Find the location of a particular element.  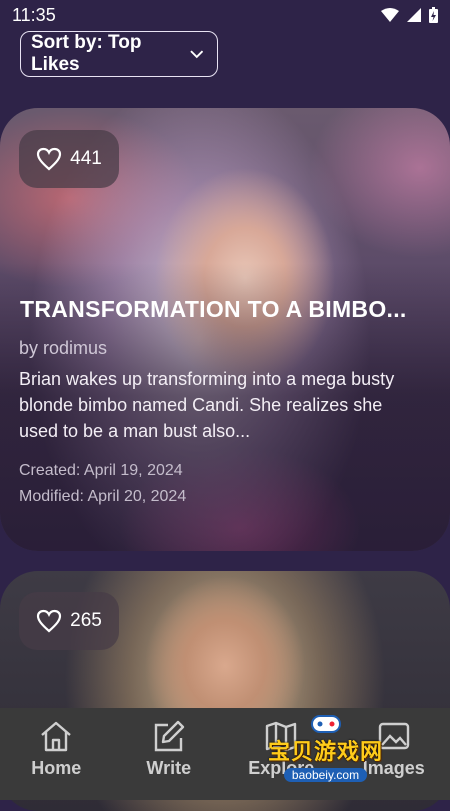

like-count: 265 is located at coordinates (86, 621).